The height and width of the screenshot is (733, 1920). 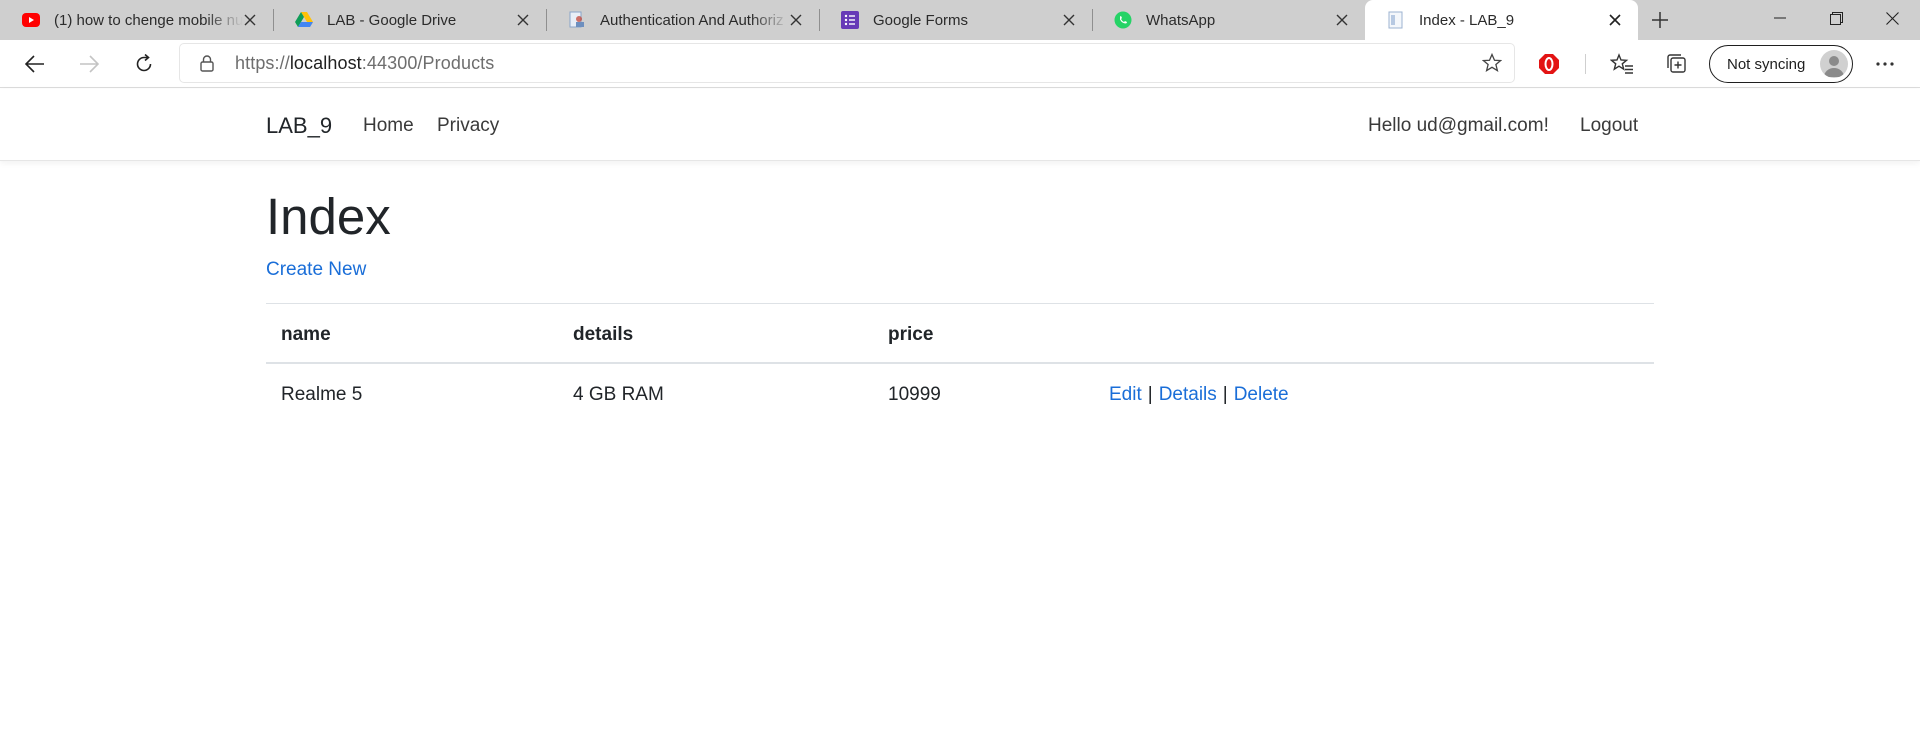 What do you see at coordinates (911, 334) in the screenshot?
I see `column-header-price: price` at bounding box center [911, 334].